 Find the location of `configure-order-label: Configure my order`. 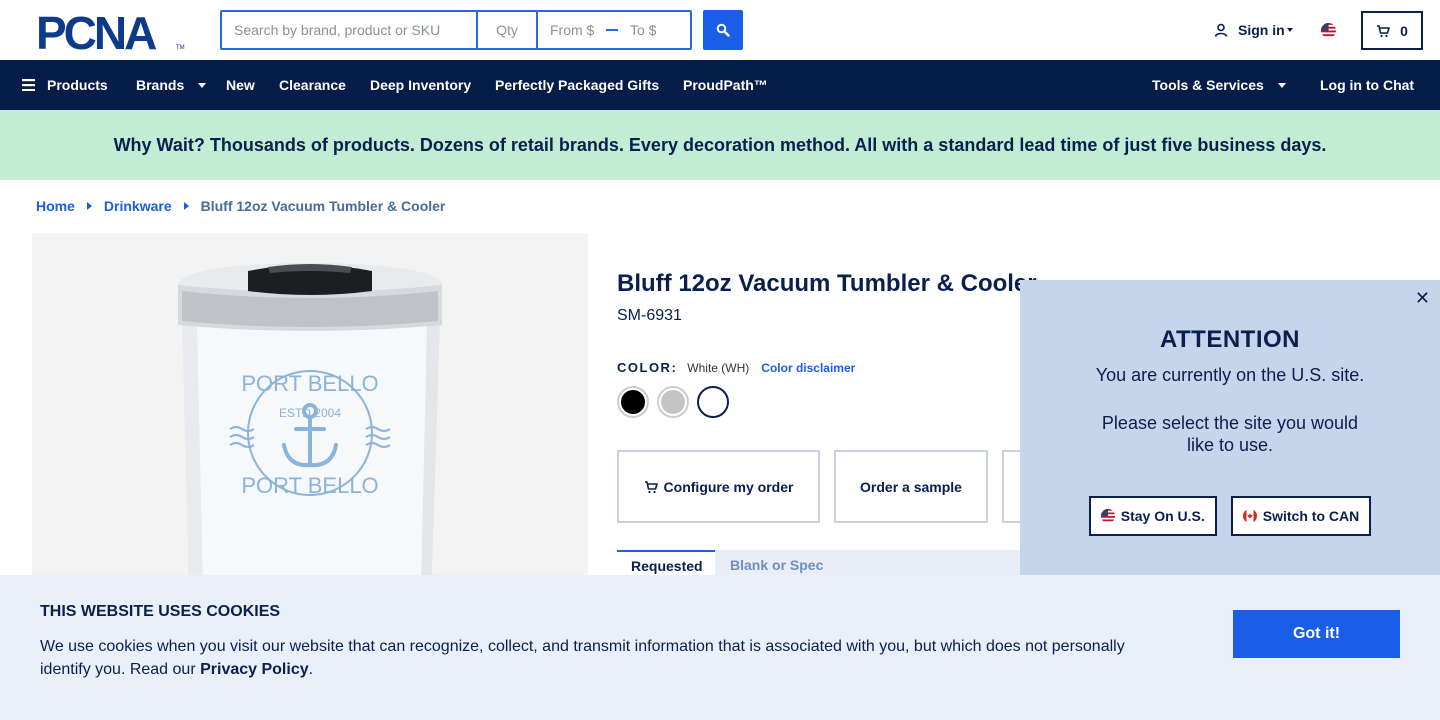

configure-order-label: Configure my order is located at coordinates (728, 486).